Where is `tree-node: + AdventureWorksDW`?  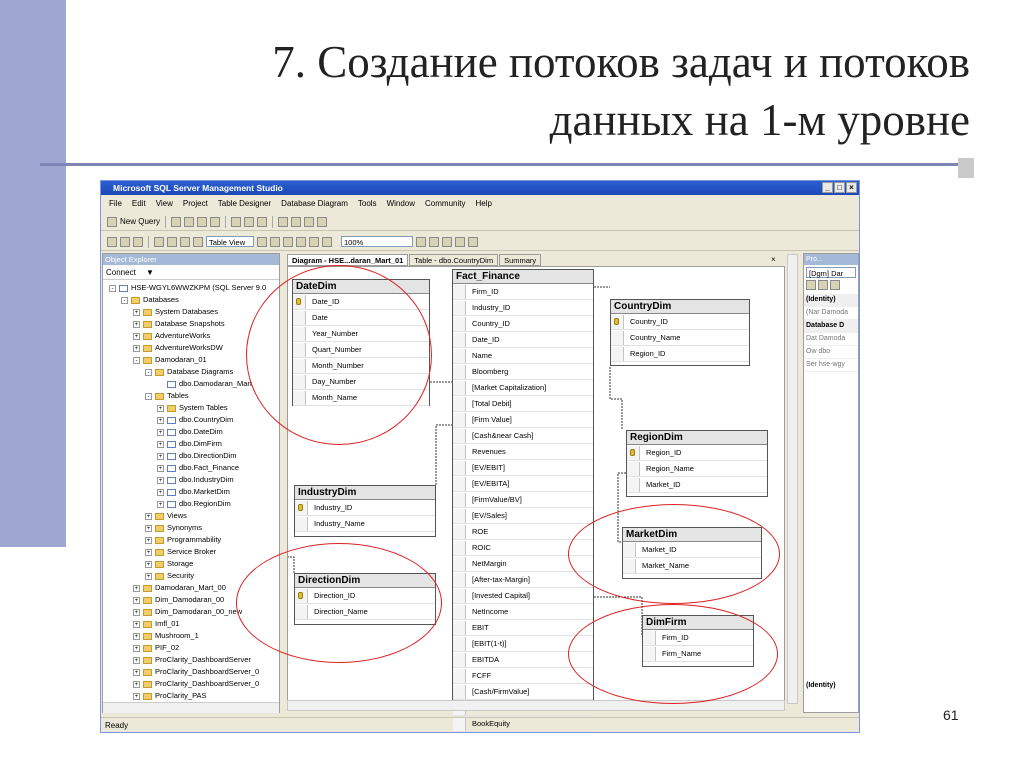 tree-node: + AdventureWorksDW is located at coordinates (178, 348).